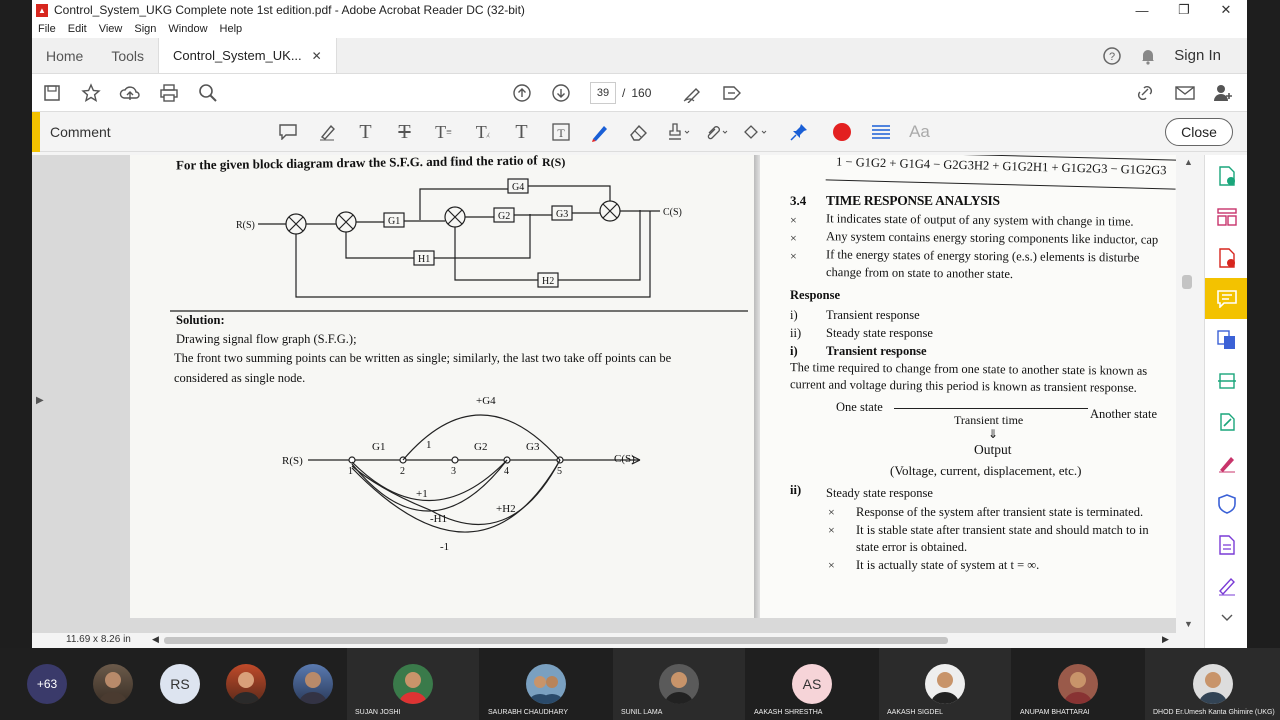 This screenshot has width=1280, height=720. I want to click on participant-tile: SUNIL LAMA, so click(679, 684).